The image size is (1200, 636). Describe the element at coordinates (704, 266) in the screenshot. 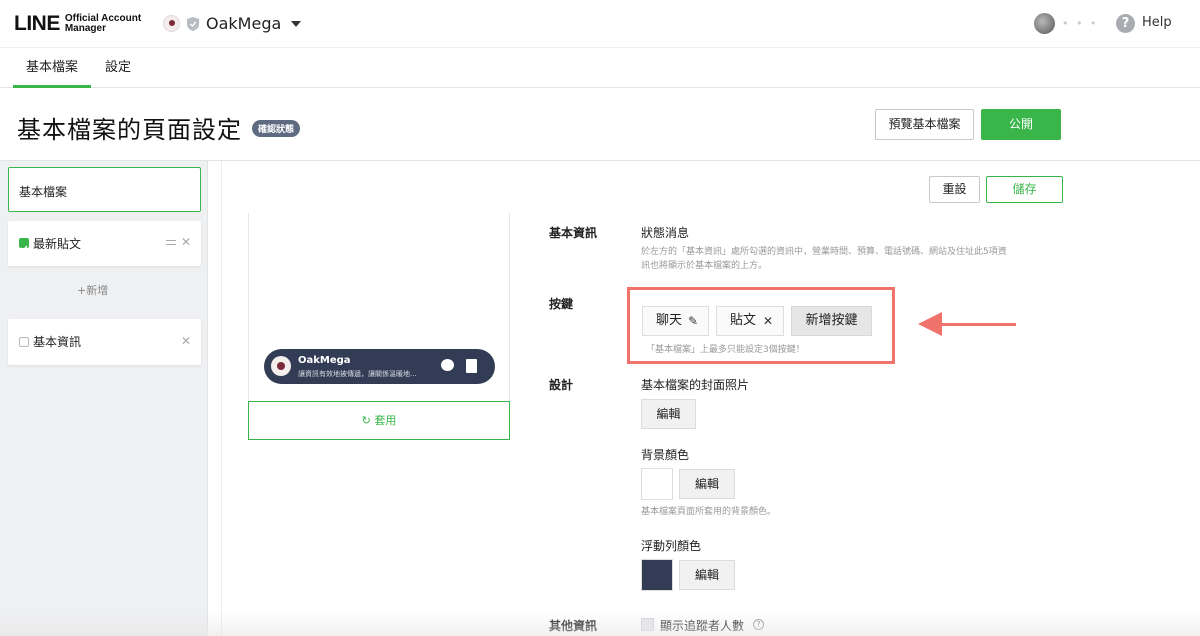

I see `status-message-help-2: 訊也將顯示於基本檔案的上方。` at that location.